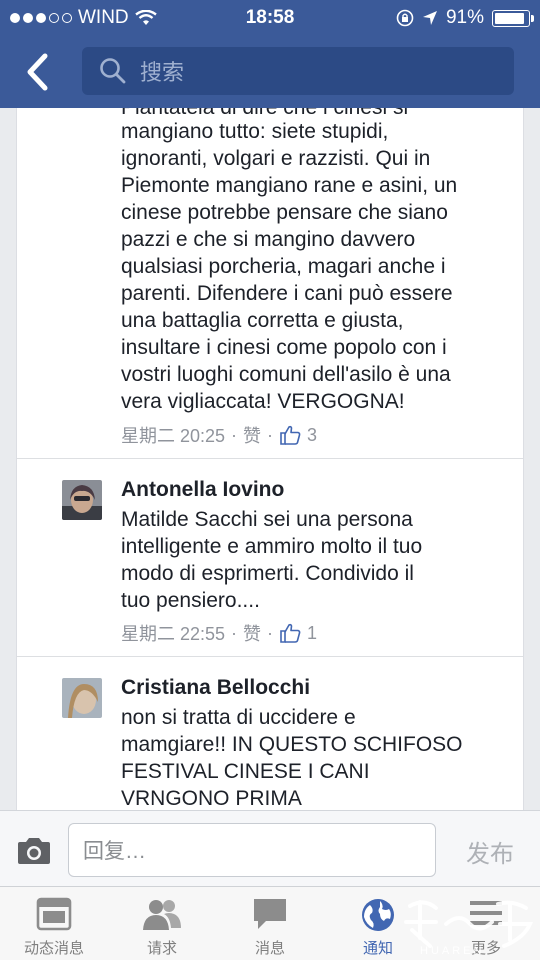 This screenshot has width=540, height=960. I want to click on camera-button, so click(34, 853).